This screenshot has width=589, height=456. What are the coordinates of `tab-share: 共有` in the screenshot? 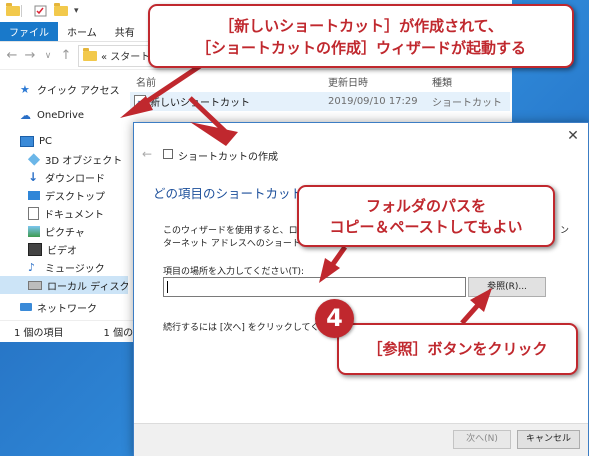 It's located at (125, 31).